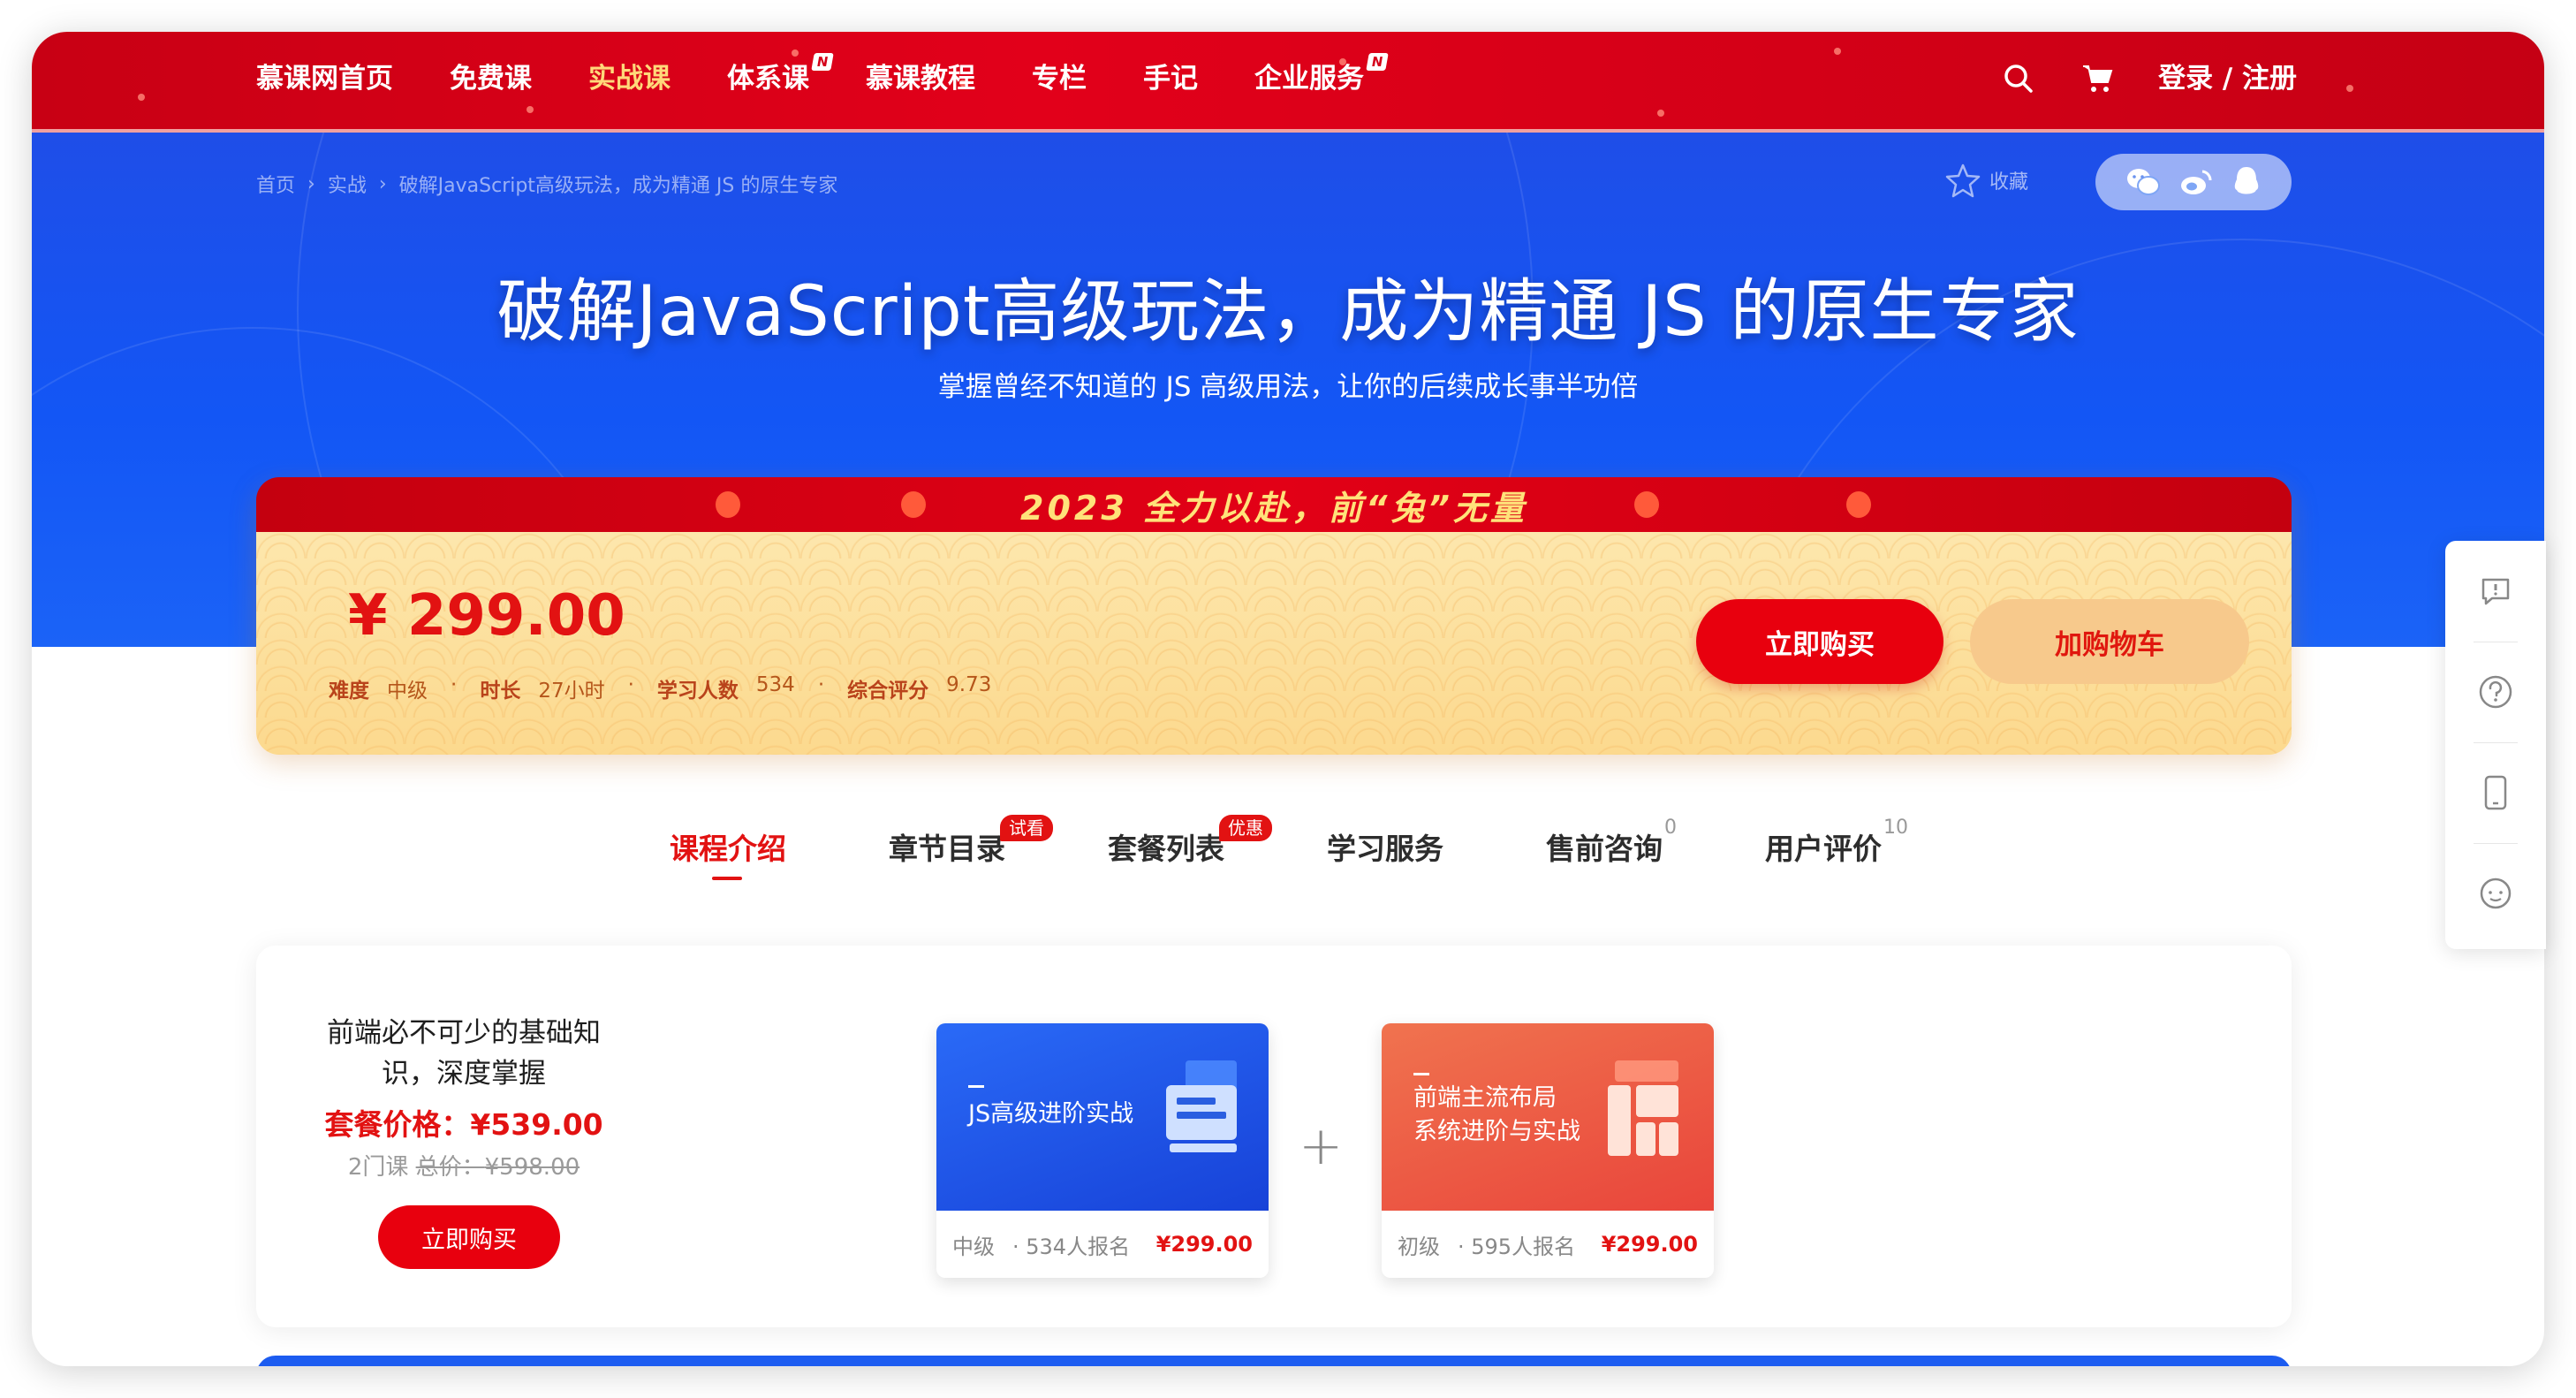 Image resolution: width=2576 pixels, height=1398 pixels. Describe the element at coordinates (1385, 846) in the screenshot. I see `tab-services: 学习服务` at that location.